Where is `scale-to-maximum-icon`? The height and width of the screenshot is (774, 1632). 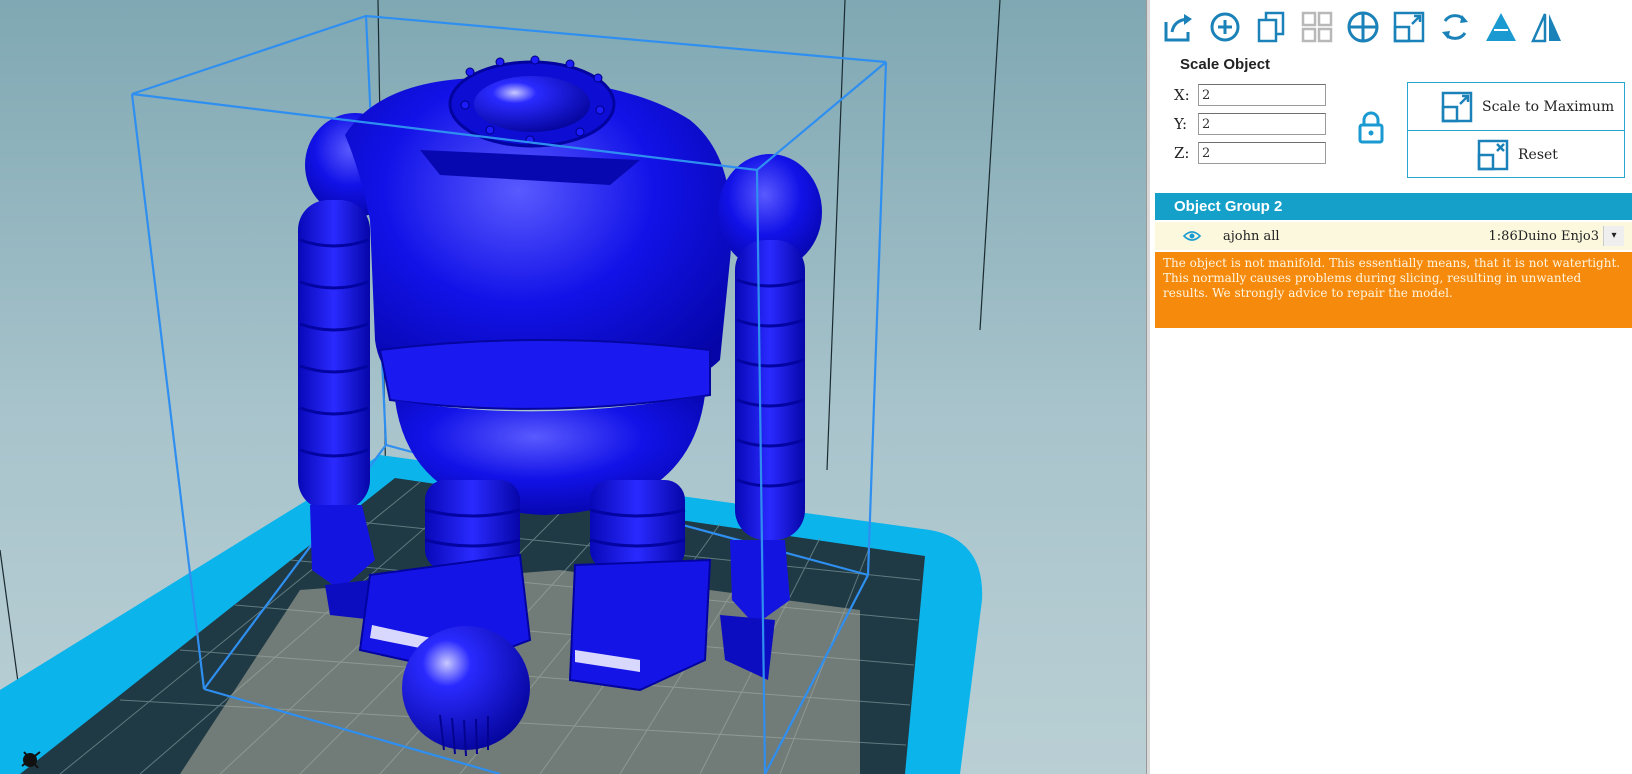 scale-to-maximum-icon is located at coordinates (1457, 107).